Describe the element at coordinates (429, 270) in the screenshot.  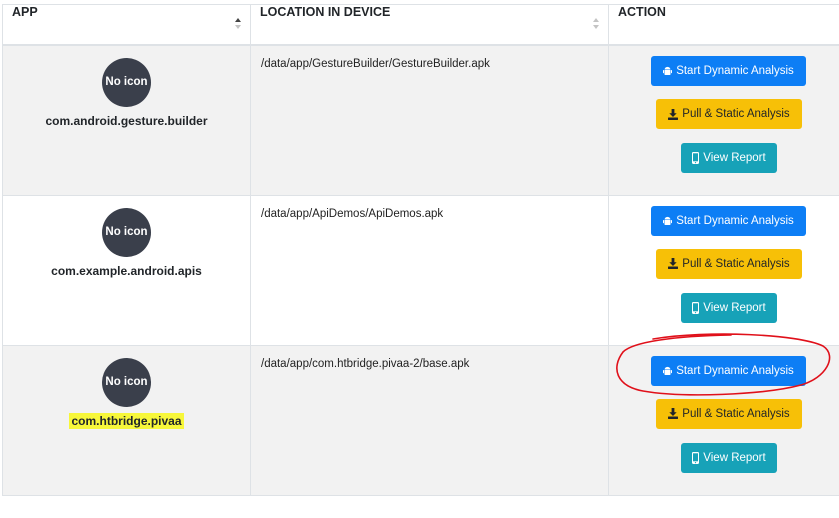
I see `location-cell: /data/app/ApiDemos/ApiDemos.apk` at that location.